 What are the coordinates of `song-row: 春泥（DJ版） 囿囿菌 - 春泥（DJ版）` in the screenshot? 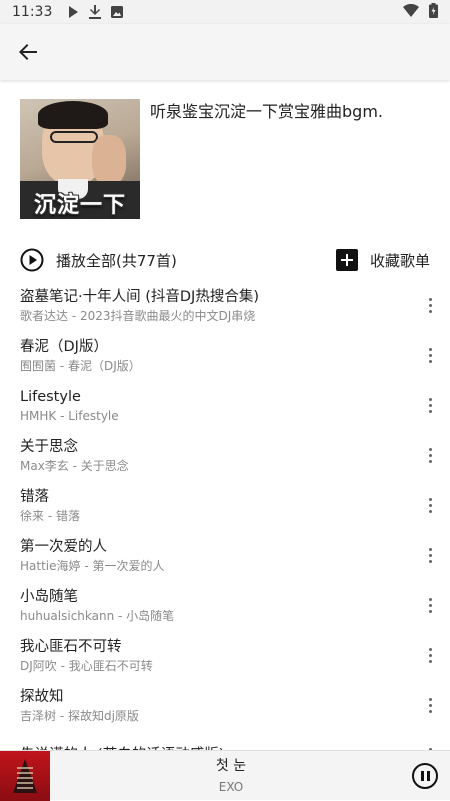 It's located at (225, 355).